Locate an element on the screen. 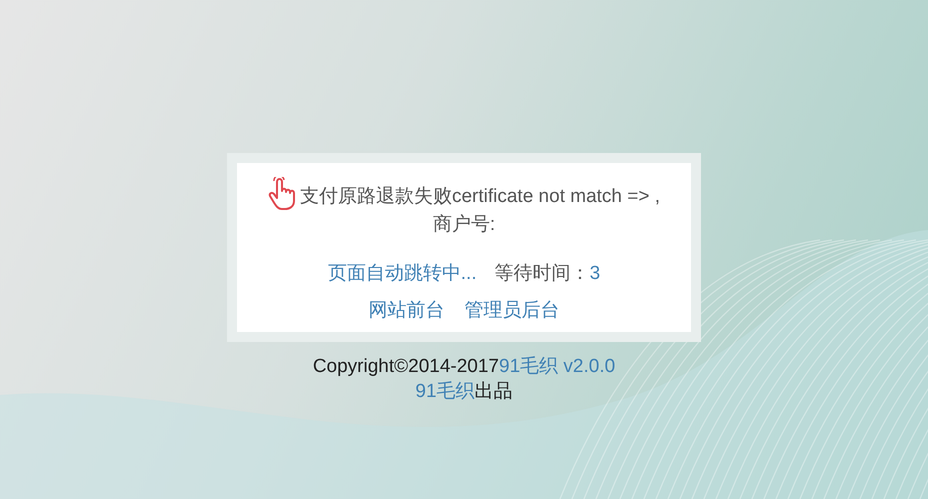 Image resolution: width=928 pixels, height=499 pixels. brand-version-link: 91毛织 v2.0.0 is located at coordinates (557, 366).